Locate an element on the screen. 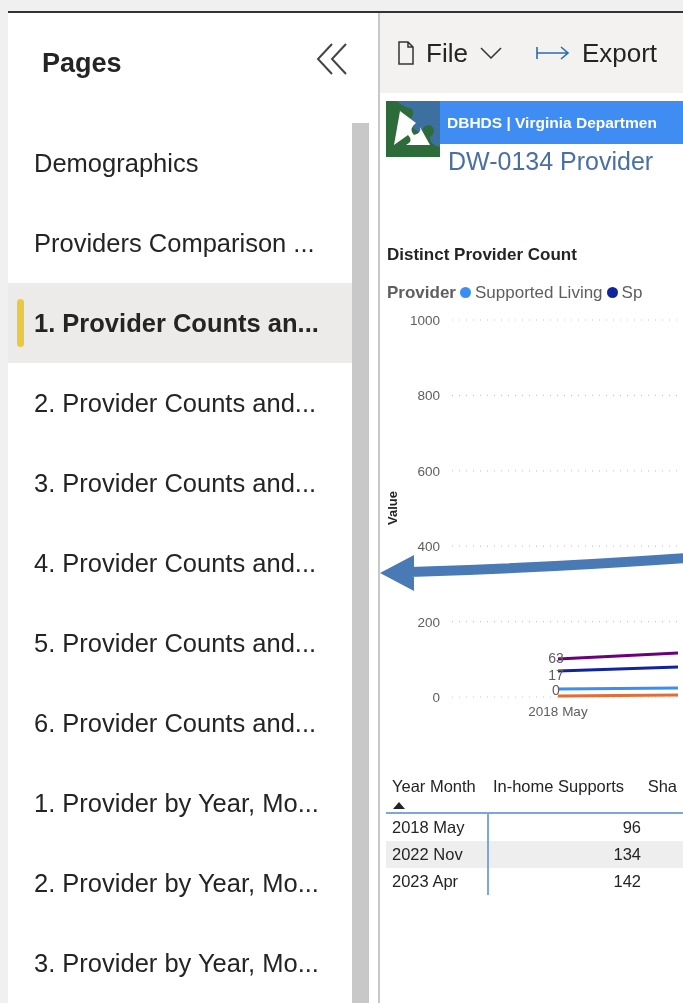  table-cell: 2023 Apr is located at coordinates (437, 881).